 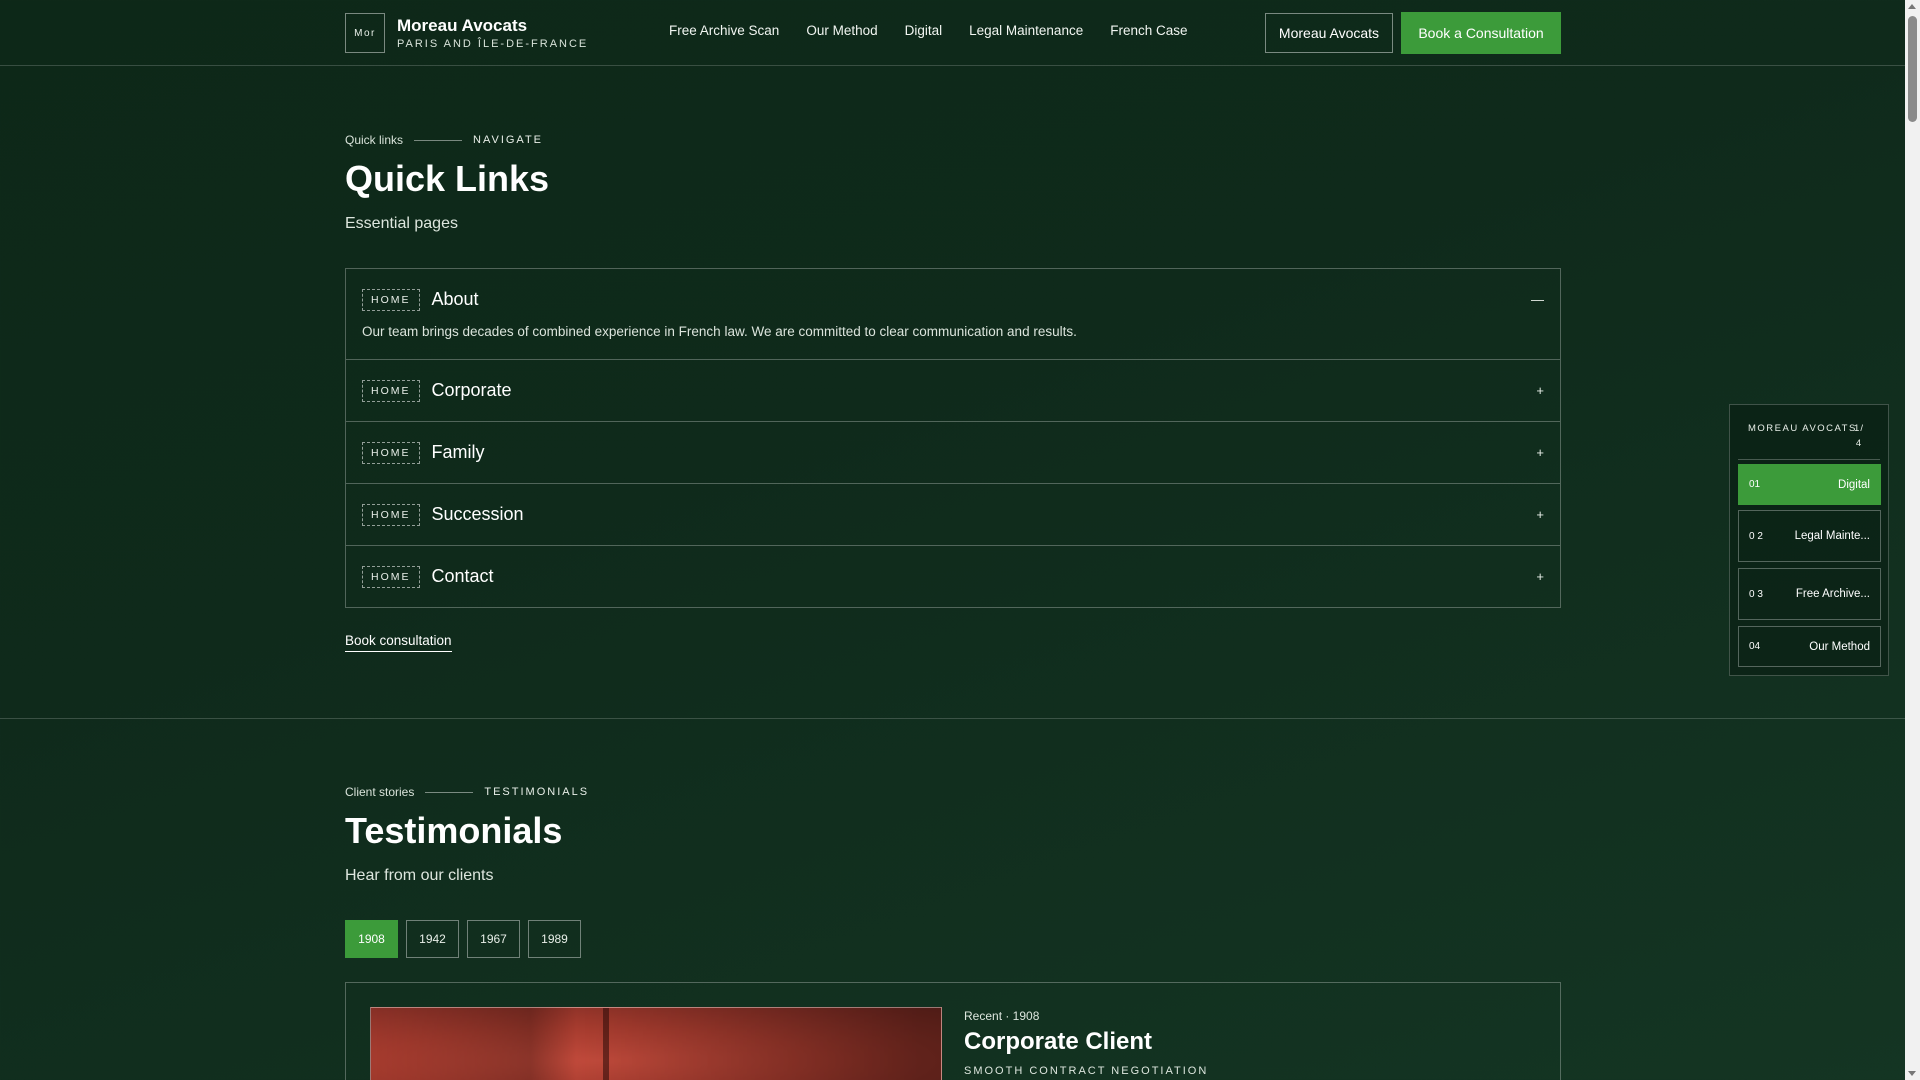 What do you see at coordinates (454, 830) in the screenshot?
I see `testimonials-title: Testimonials` at bounding box center [454, 830].